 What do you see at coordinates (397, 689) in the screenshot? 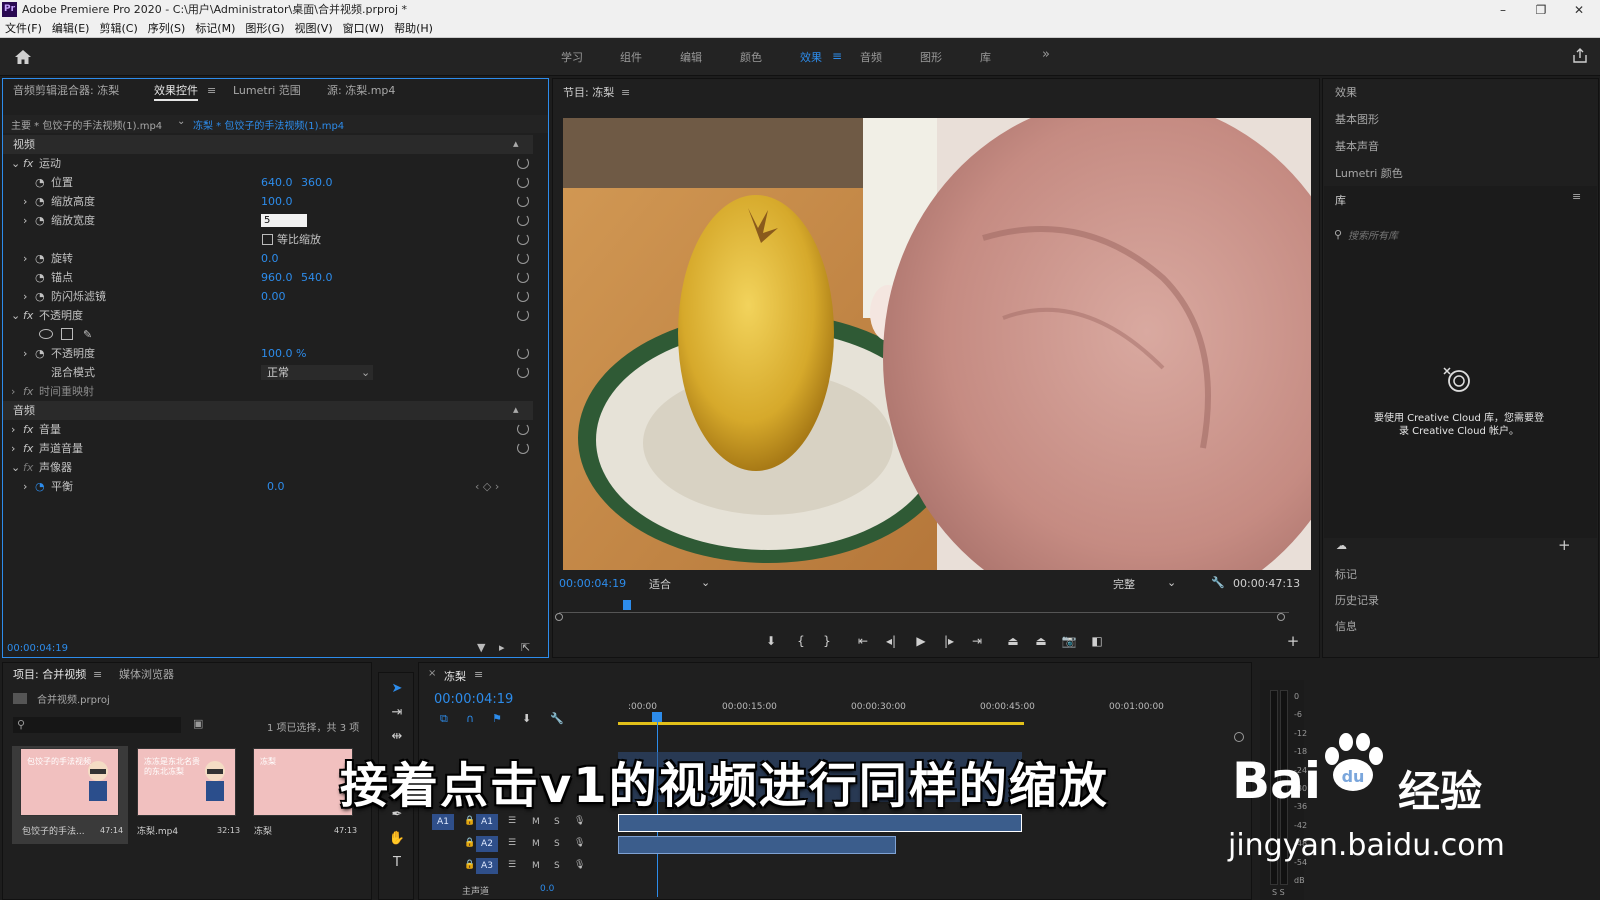
I see `selection-tool-icon: ➤` at bounding box center [397, 689].